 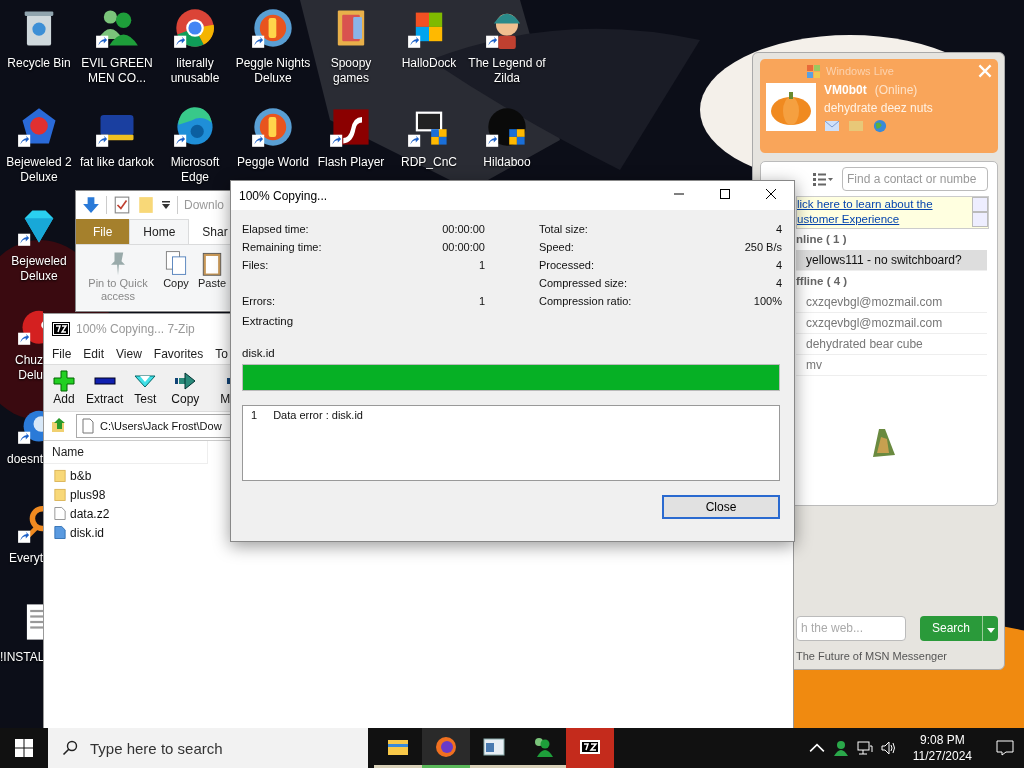 I want to click on person-icon, so click(x=840, y=748).